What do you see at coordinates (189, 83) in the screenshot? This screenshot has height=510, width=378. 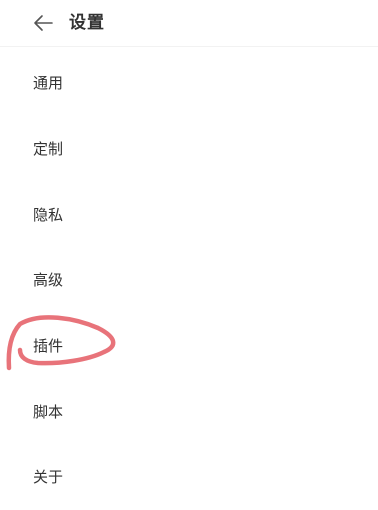 I see `menu-item-general: 通用` at bounding box center [189, 83].